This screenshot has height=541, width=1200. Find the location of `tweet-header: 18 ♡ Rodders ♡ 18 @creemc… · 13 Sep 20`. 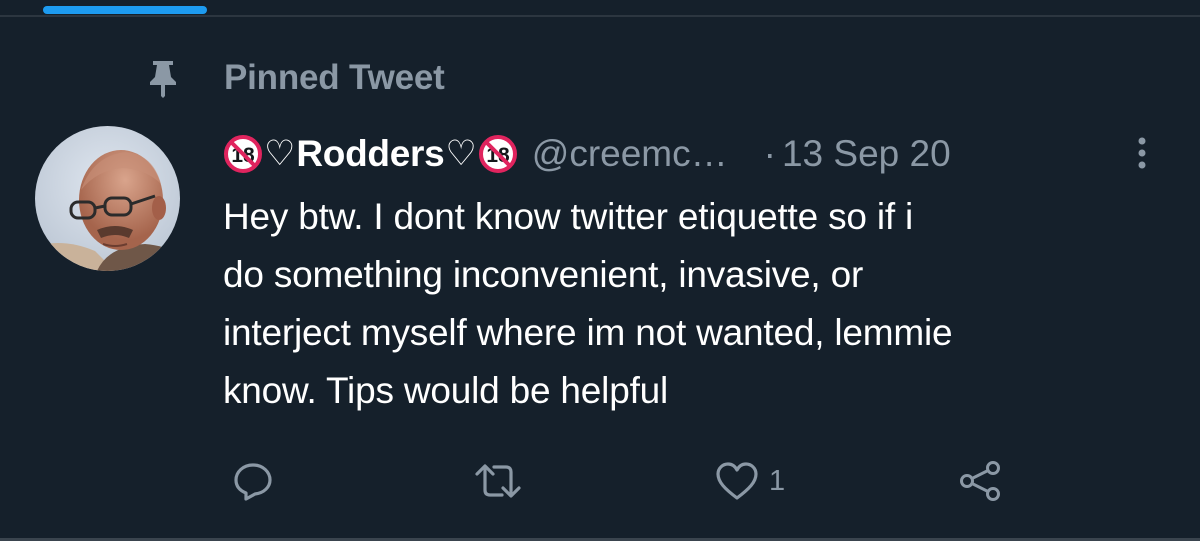

tweet-header: 18 ♡ Rodders ♡ 18 @creemc… · 13 Sep 20 is located at coordinates (698, 154).